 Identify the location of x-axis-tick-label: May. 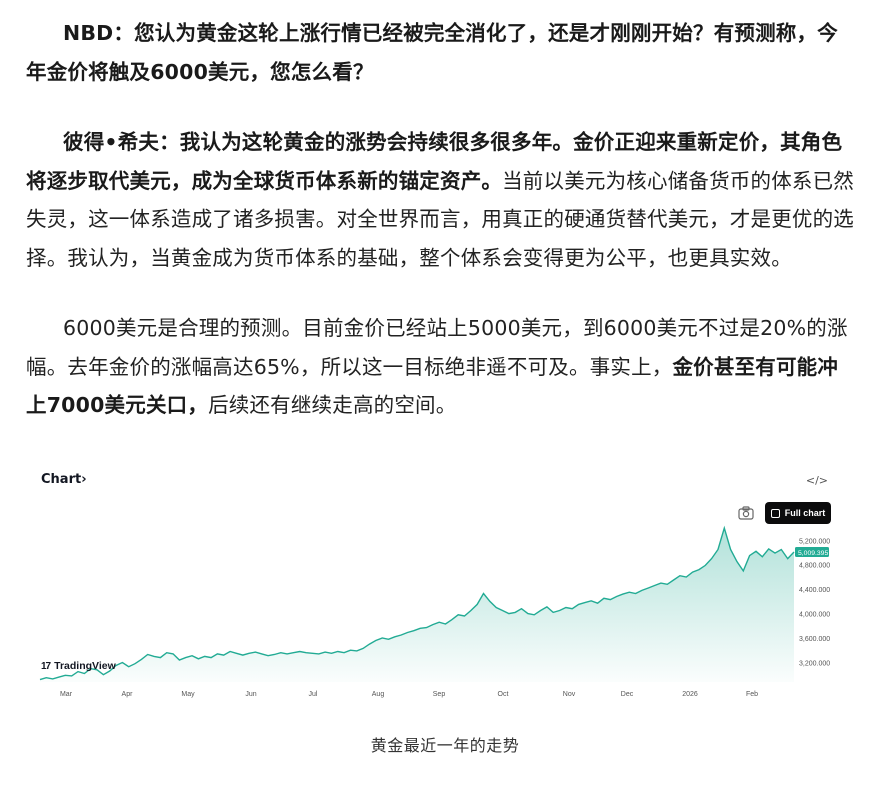
(188, 694).